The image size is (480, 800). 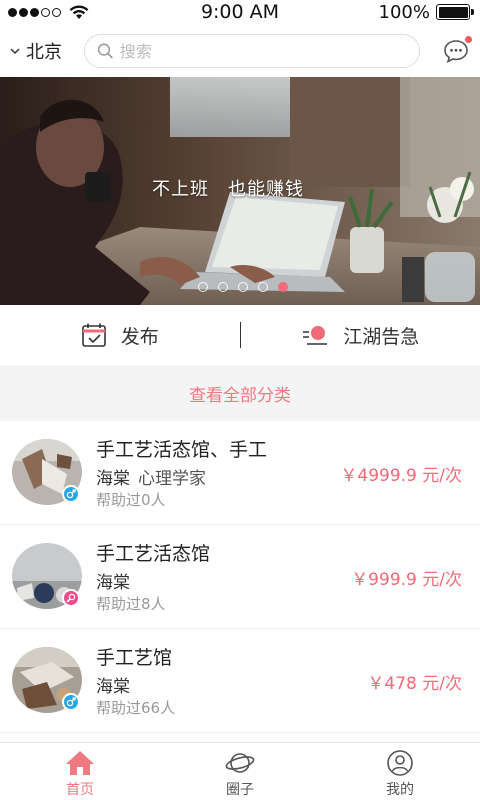 What do you see at coordinates (105, 51) in the screenshot?
I see `search-icon` at bounding box center [105, 51].